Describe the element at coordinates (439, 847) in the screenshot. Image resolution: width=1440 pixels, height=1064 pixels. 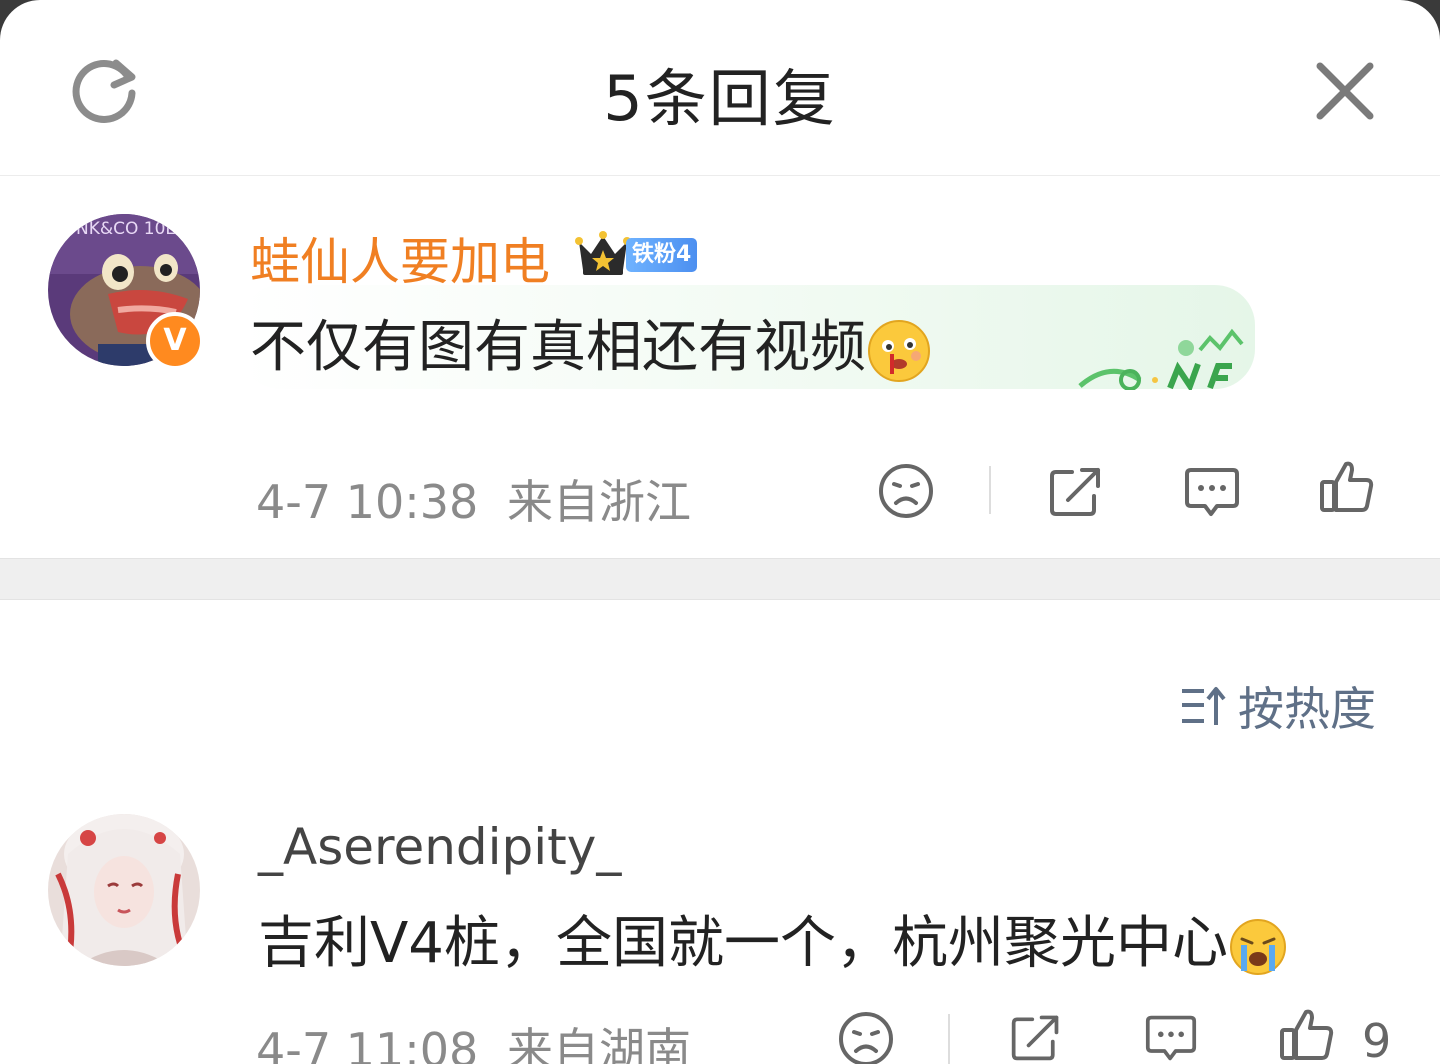
I see `username: _Aserendipity_` at that location.